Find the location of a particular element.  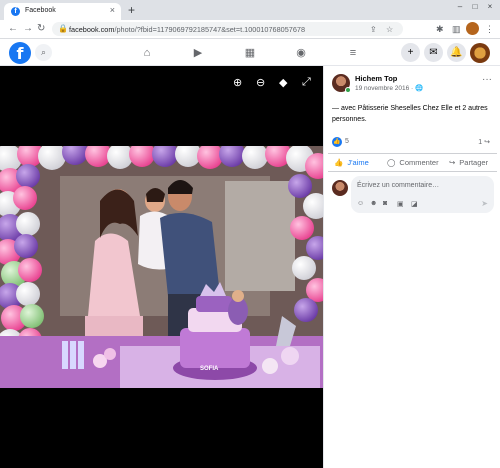

forward-icon: → is located at coordinates (28, 28).